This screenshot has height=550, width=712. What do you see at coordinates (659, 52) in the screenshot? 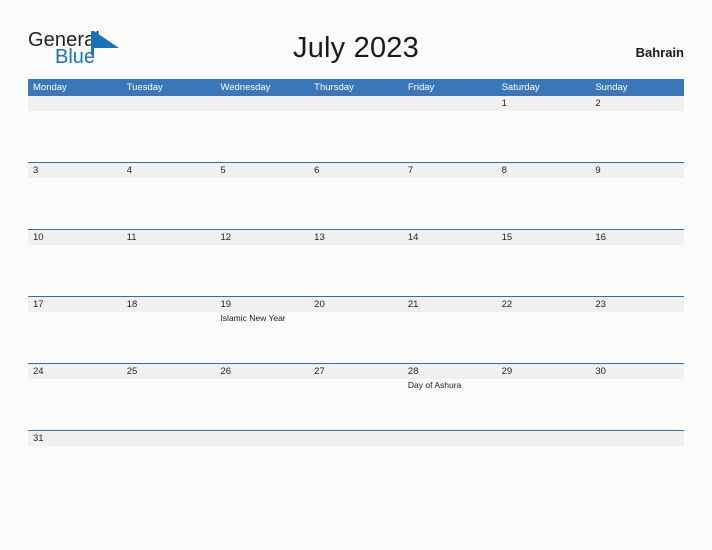
I see `country-label: Bahrain` at bounding box center [659, 52].